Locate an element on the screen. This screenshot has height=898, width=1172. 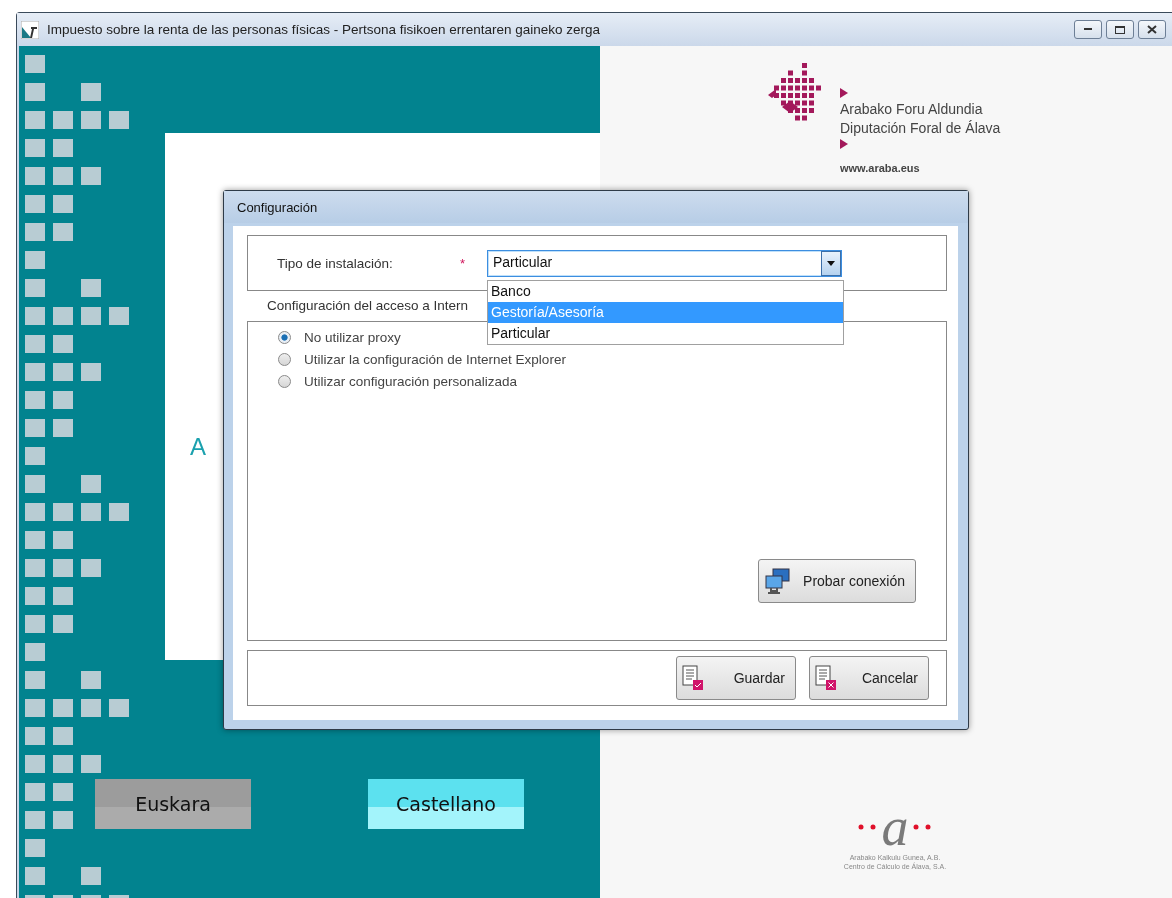
maximize-button is located at coordinates (1120, 29).